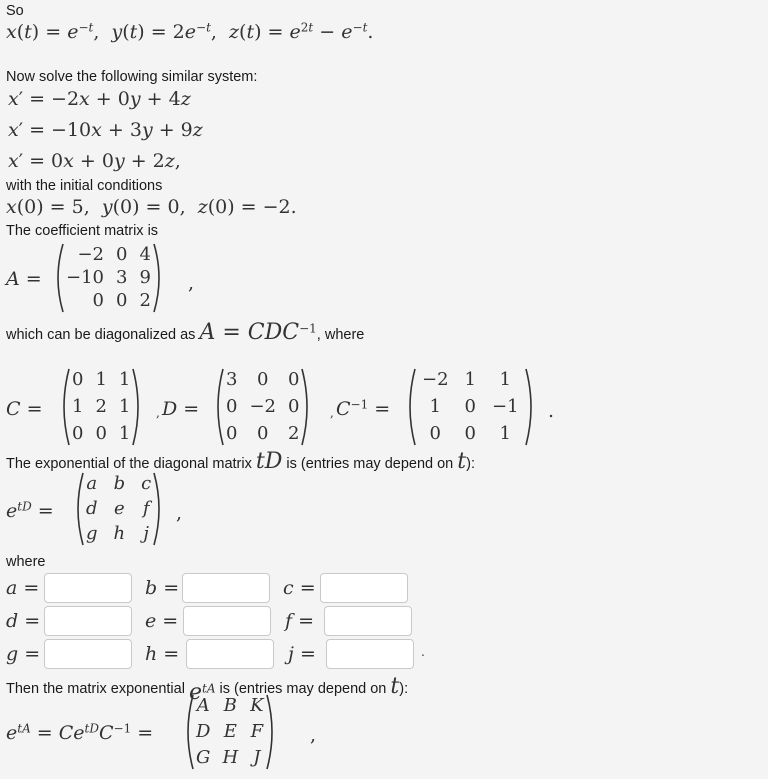 This screenshot has width=768, height=779. I want to click on matrix-A-label: A =, so click(24, 279).